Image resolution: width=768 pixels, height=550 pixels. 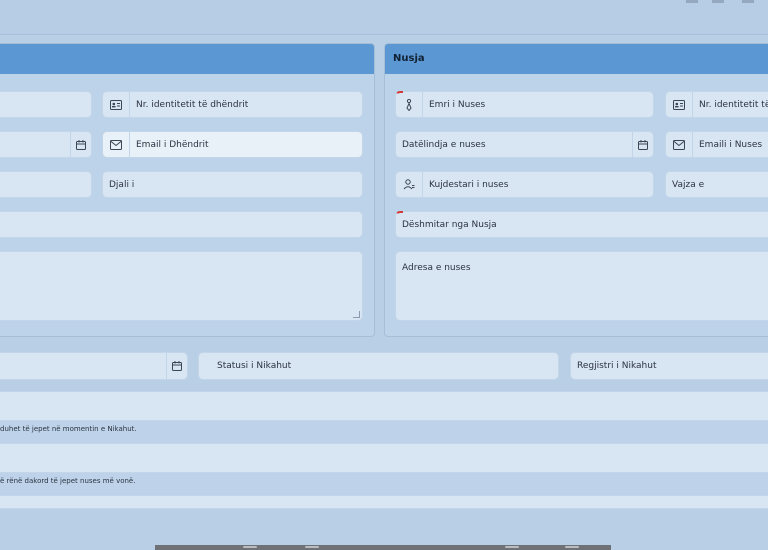 I want to click on nikah-status-label: Statusi i Nikahut, so click(x=254, y=366).